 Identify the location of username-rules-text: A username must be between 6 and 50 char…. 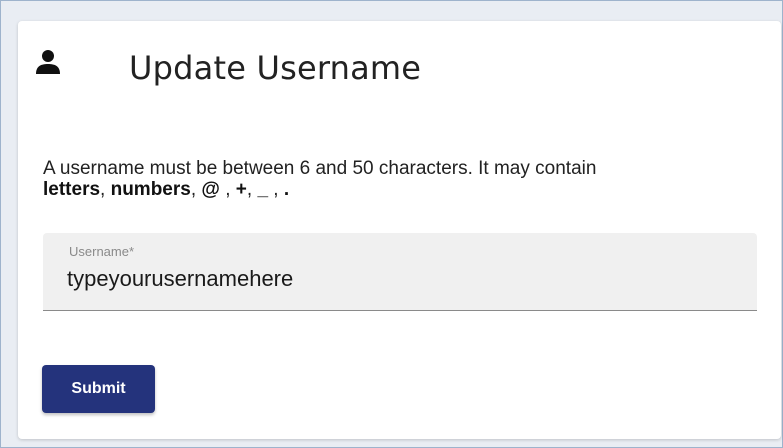
(405, 179).